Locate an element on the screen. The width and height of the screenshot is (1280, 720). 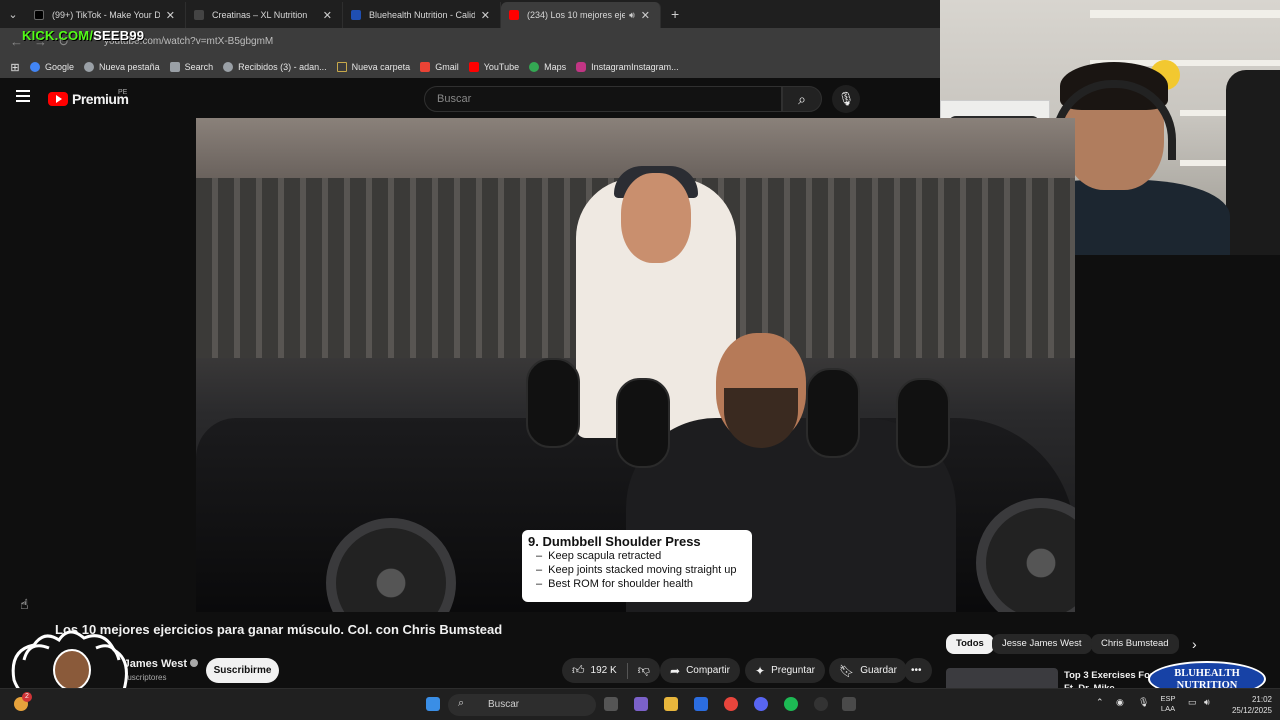
more-actions-button: ••• is located at coordinates (918, 670).